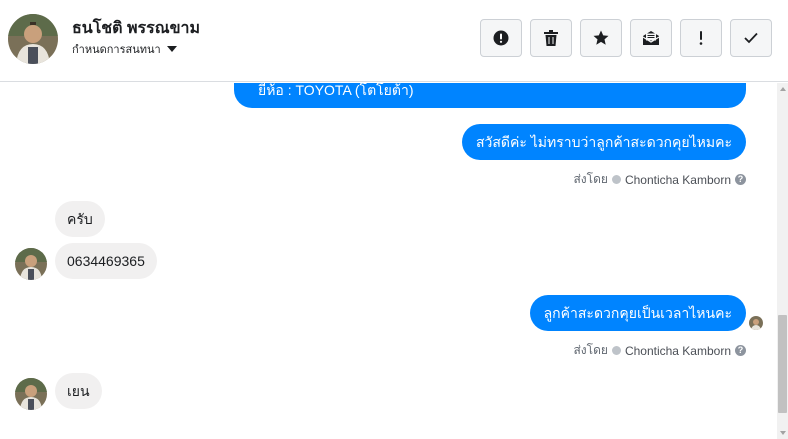 Image resolution: width=788 pixels, height=439 pixels. I want to click on conversation-label-dropdown: กำหนดการสนทนา, so click(124, 49).